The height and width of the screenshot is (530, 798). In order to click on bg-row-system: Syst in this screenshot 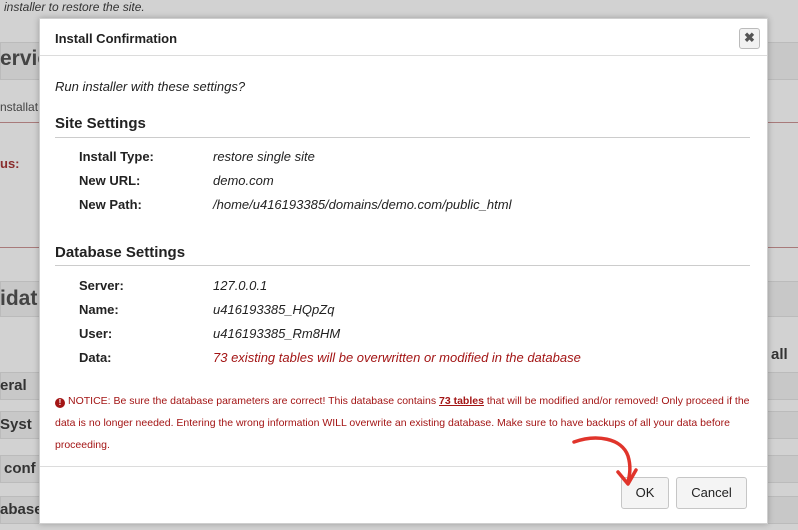, I will do `click(16, 424)`.